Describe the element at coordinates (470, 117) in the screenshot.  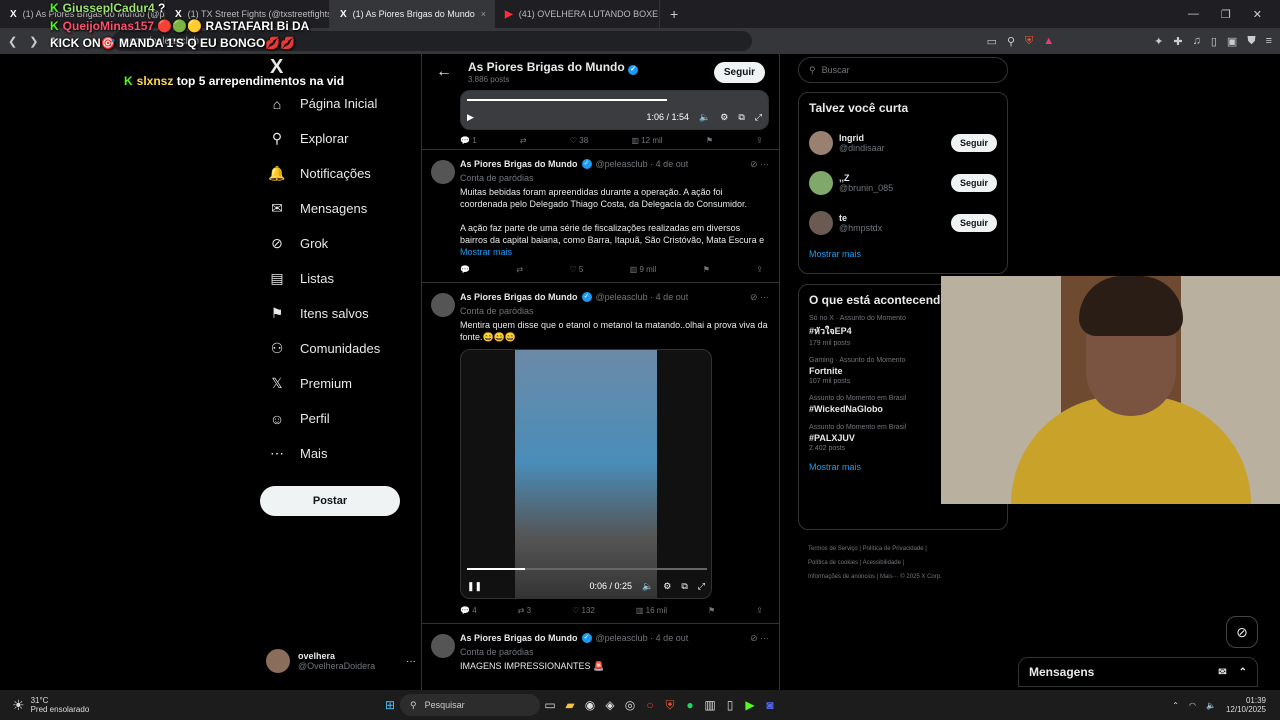
I see `play-icon: ▶` at that location.